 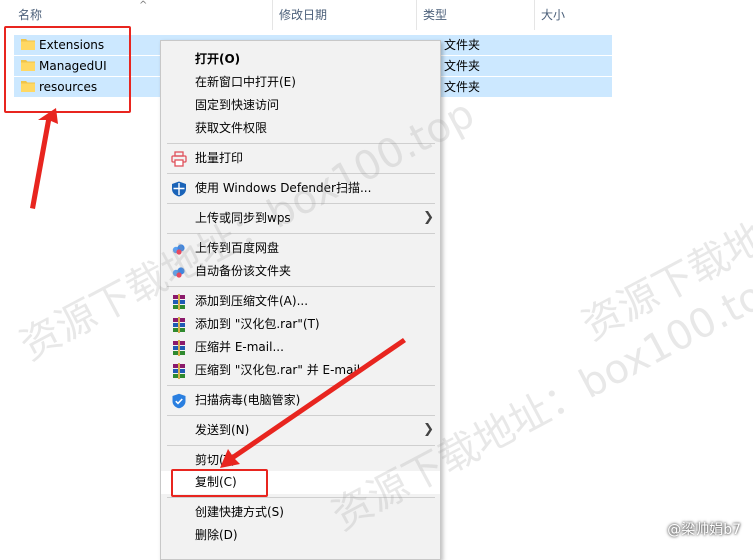 I want to click on menu-item-label: 自动备份该文件夹, so click(x=243, y=271).